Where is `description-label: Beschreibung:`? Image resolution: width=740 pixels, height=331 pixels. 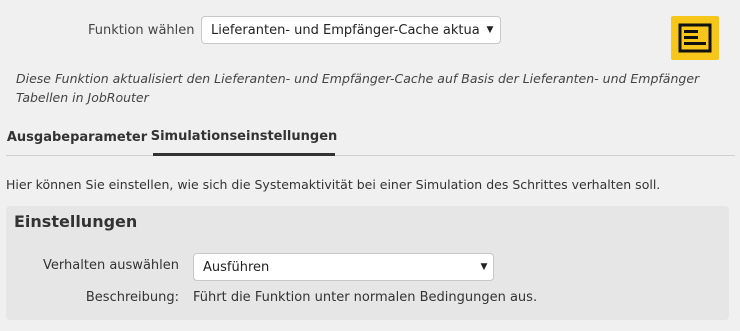
description-label: Beschreibung: is located at coordinates (132, 297).